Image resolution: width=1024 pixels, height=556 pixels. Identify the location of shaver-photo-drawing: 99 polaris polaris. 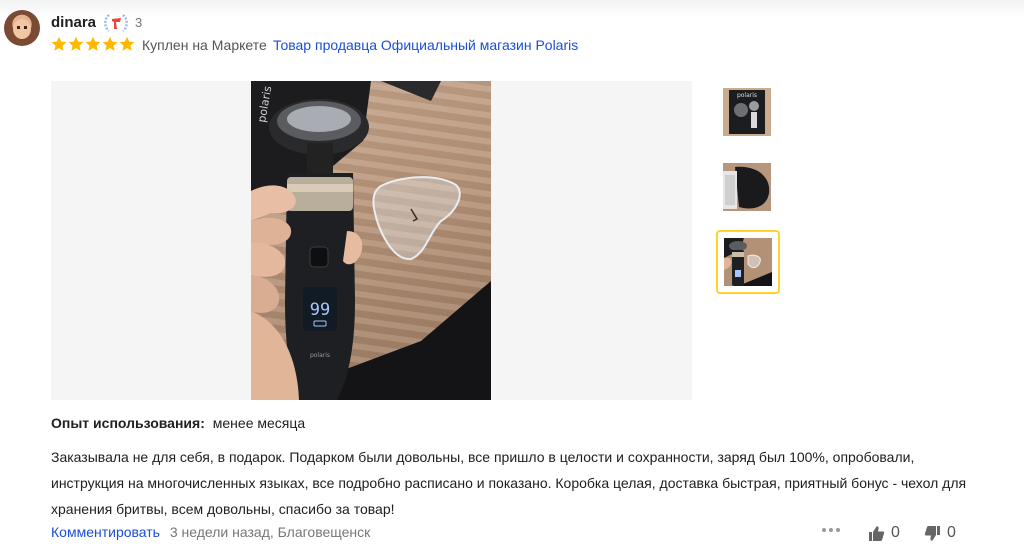
(371, 240).